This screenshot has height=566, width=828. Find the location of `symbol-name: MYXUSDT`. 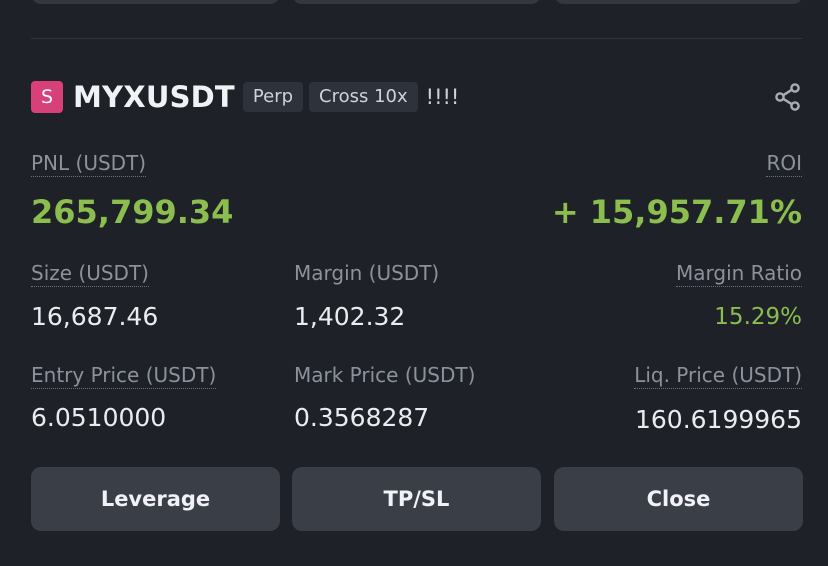

symbol-name: MYXUSDT is located at coordinates (154, 97).